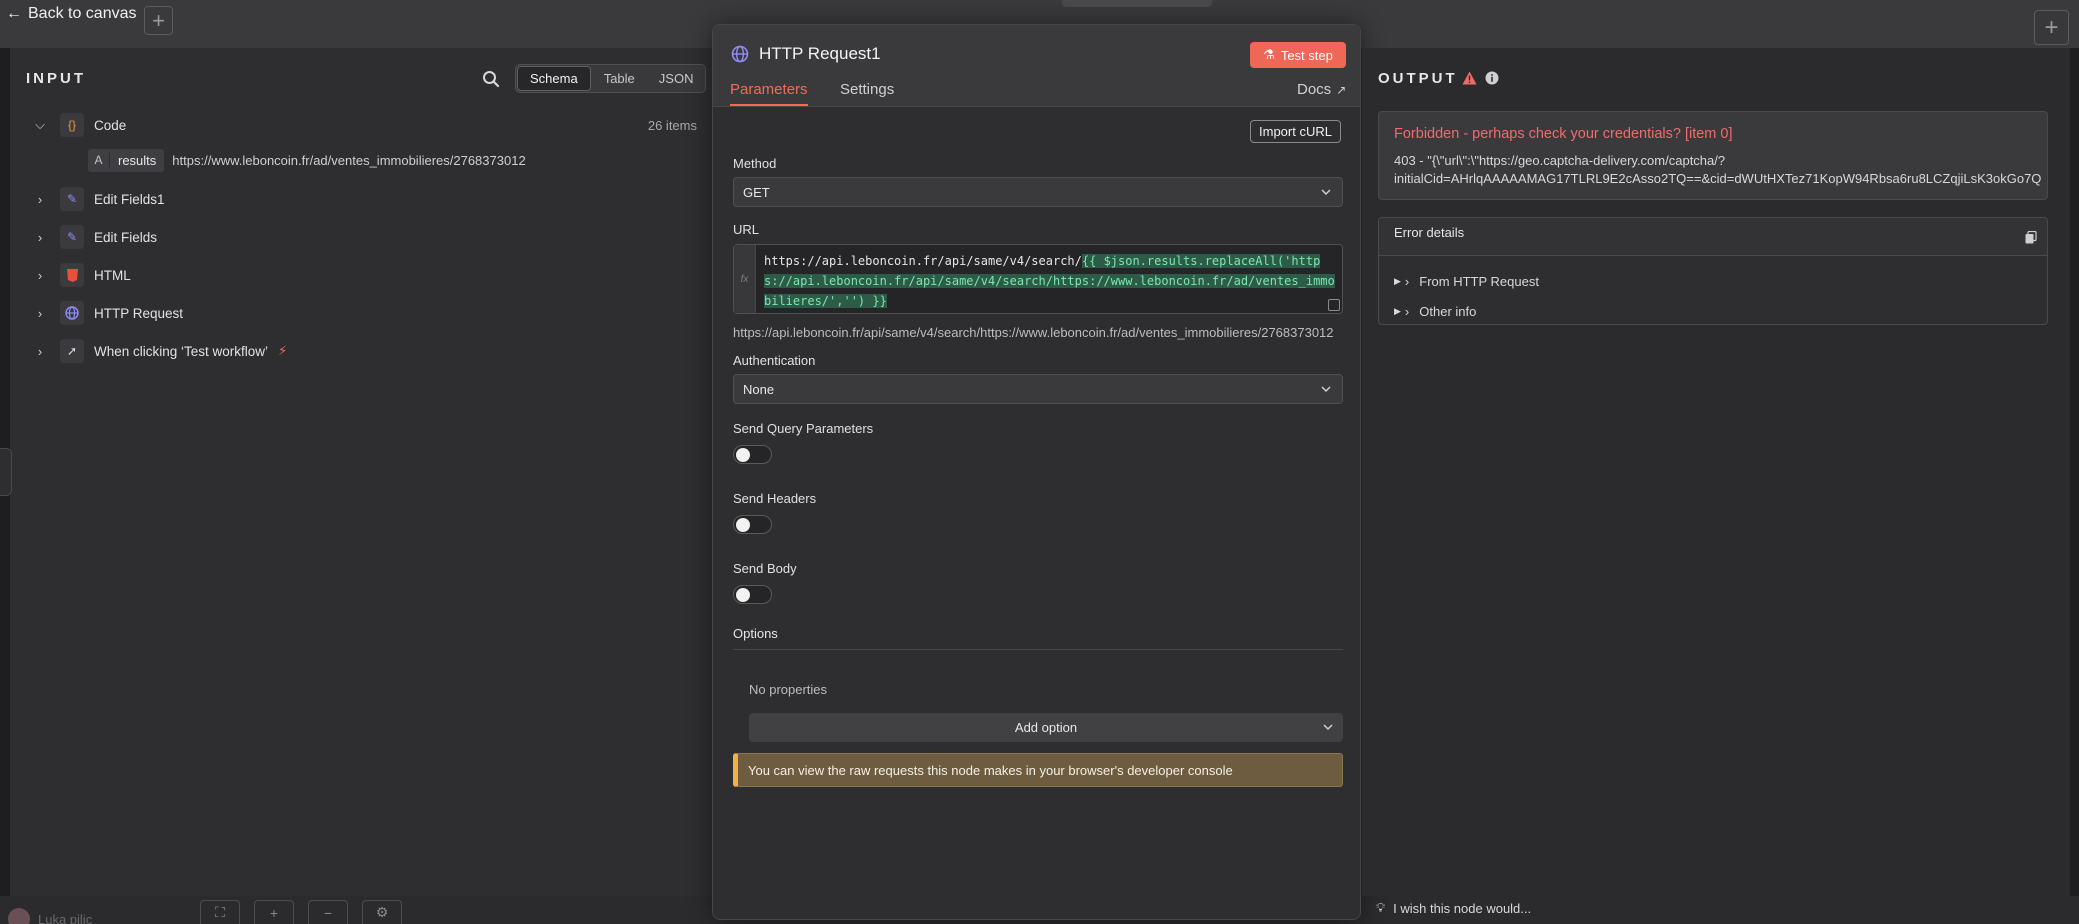 The width and height of the screenshot is (2079, 924). Describe the element at coordinates (181, 351) in the screenshot. I see `input-node-label: When clicking ‘Test workflow’` at that location.